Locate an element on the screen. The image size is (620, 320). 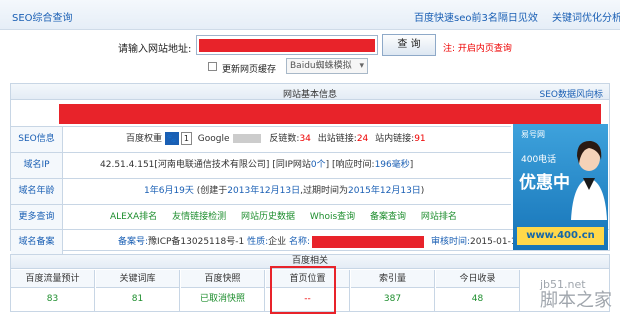
ad-tel: 400电话 is located at coordinates (539, 160).